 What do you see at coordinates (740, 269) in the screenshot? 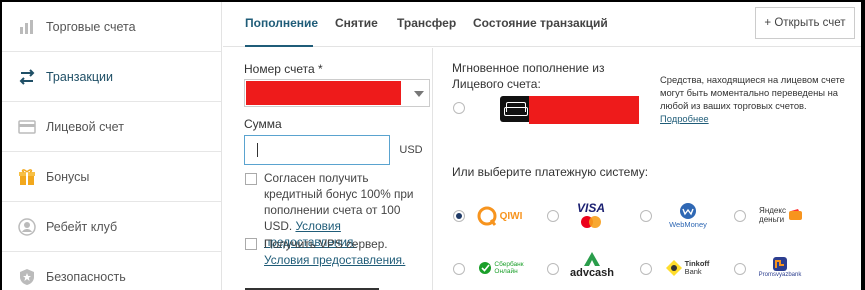
I see `payment-radio-promsvyazbank` at bounding box center [740, 269].